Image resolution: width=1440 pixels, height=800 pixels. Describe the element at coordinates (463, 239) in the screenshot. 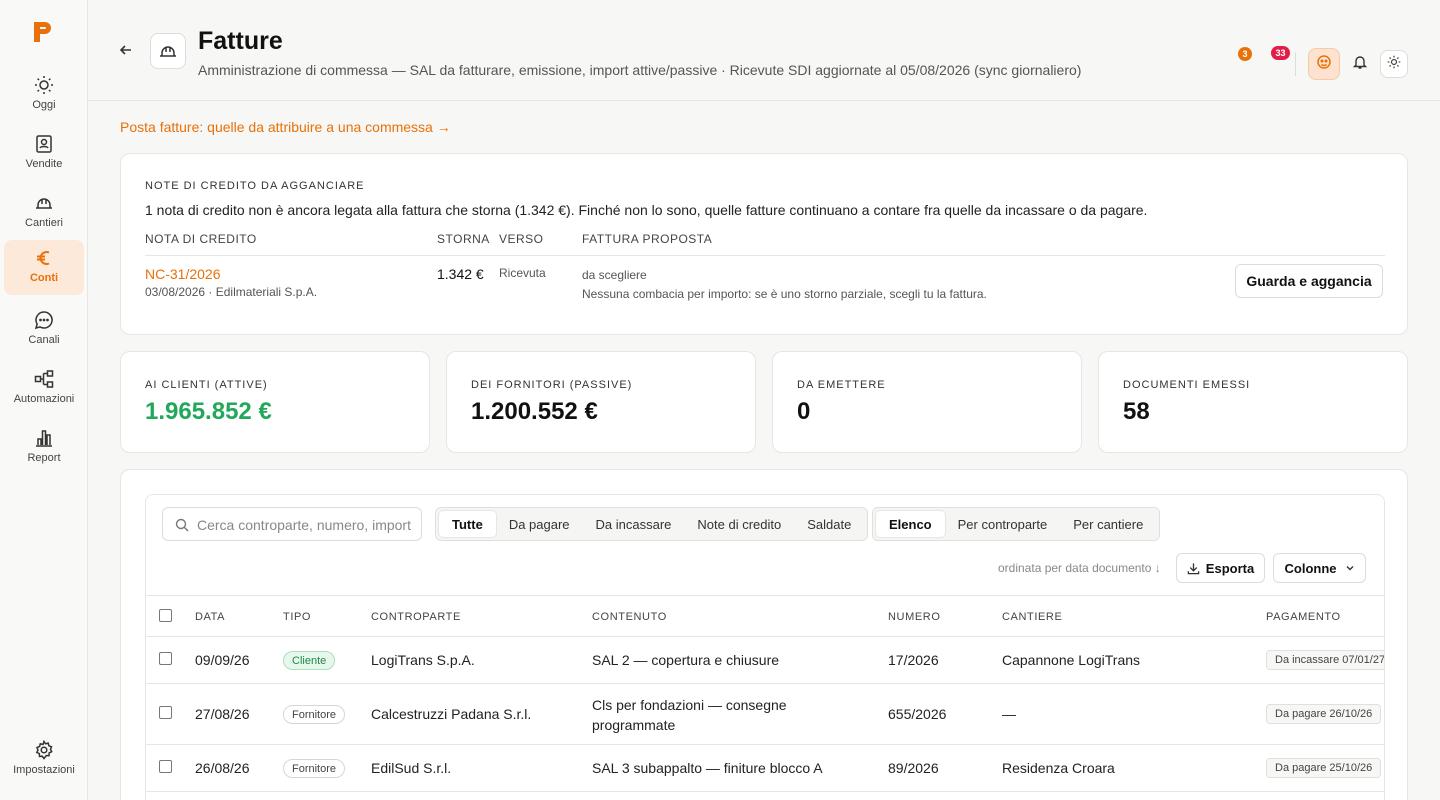

I see `column-header: STORNA` at that location.